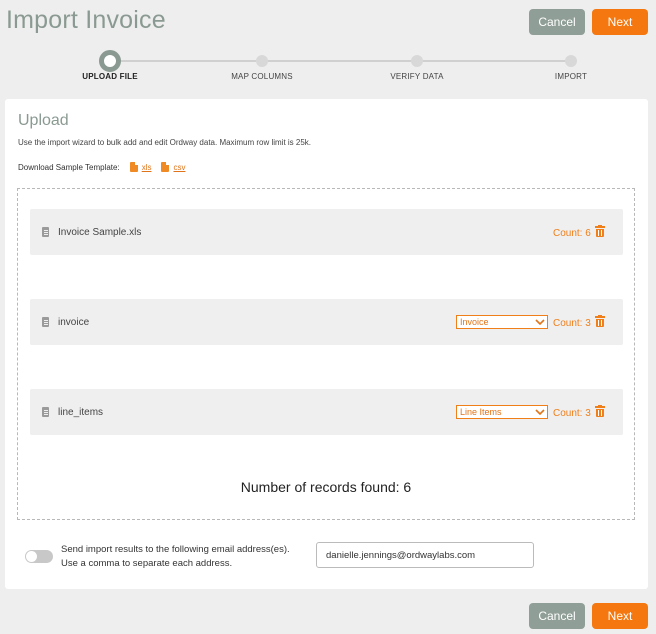  What do you see at coordinates (417, 76) in the screenshot?
I see `step-label-verify-data: VERIFY DATA` at bounding box center [417, 76].